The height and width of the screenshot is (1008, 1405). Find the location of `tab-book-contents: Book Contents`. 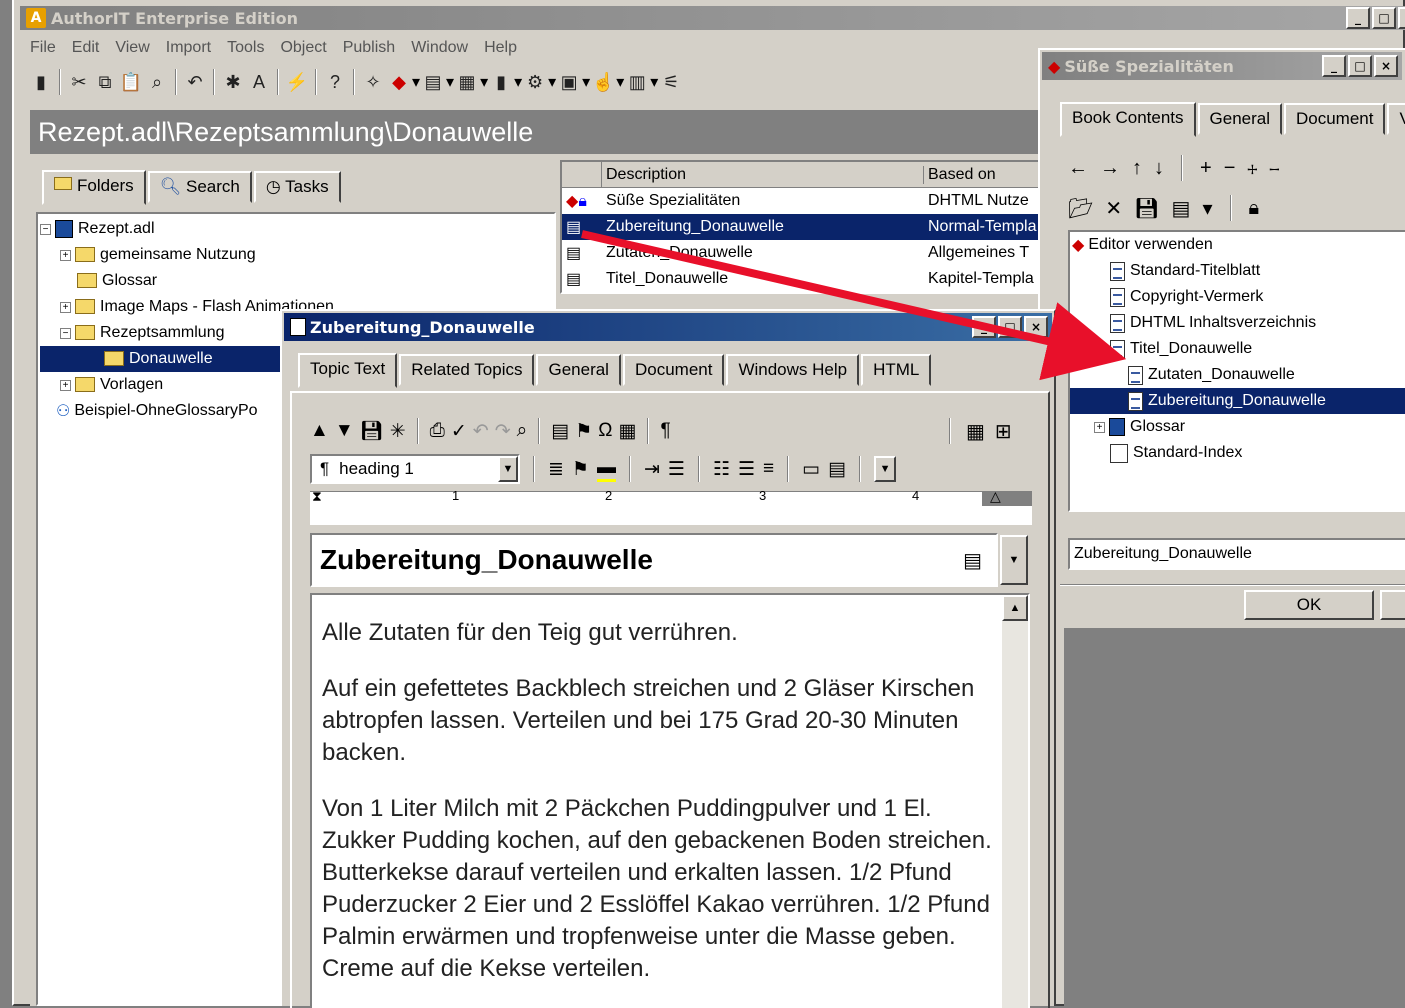

tab-book-contents: Book Contents is located at coordinates (1128, 119).